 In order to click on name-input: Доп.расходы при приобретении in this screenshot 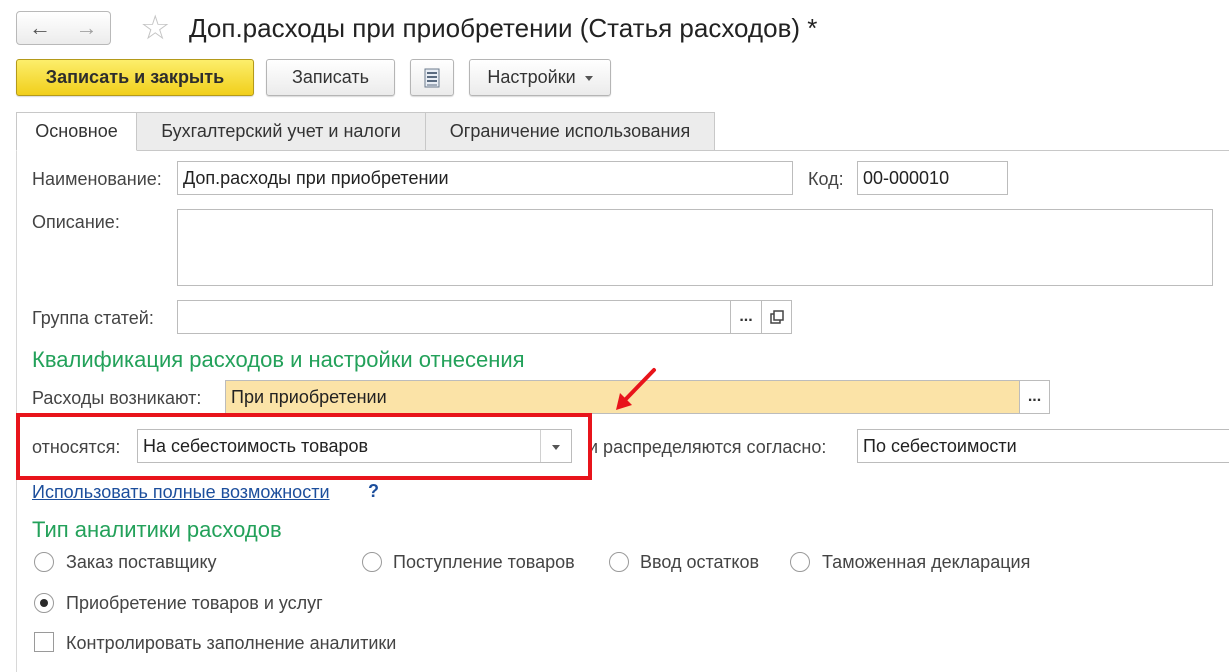, I will do `click(485, 178)`.